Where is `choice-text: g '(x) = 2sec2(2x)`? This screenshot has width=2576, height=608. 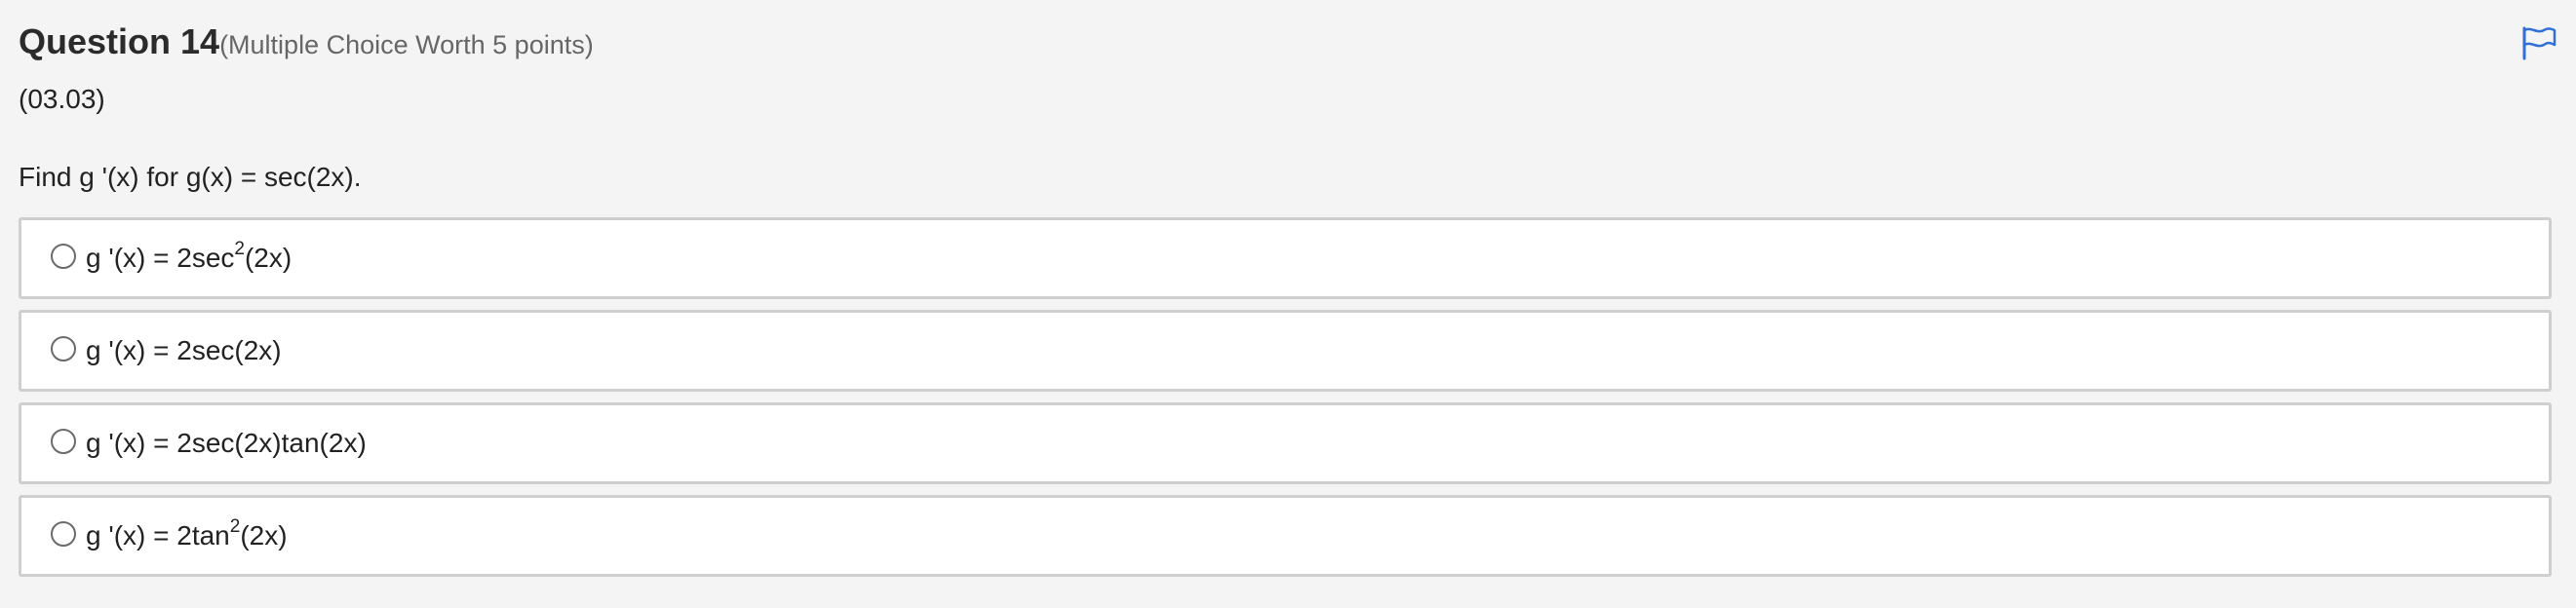 choice-text: g '(x) = 2sec2(2x) is located at coordinates (189, 257).